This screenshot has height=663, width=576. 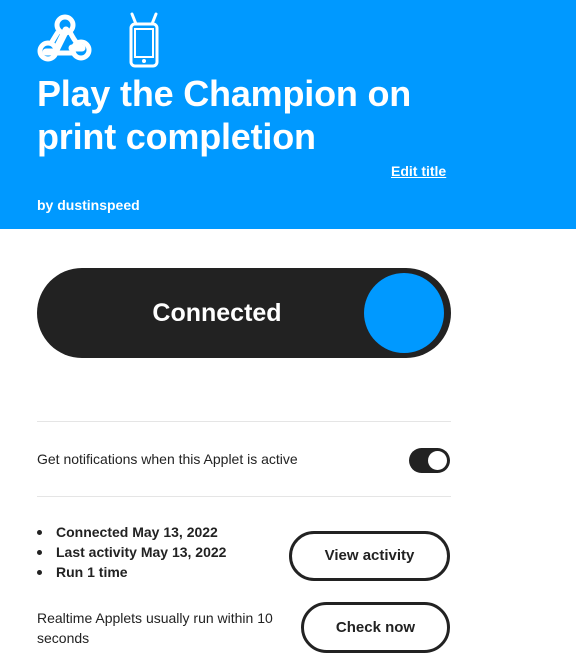 I want to click on notifications-switch-knob, so click(x=437, y=460).